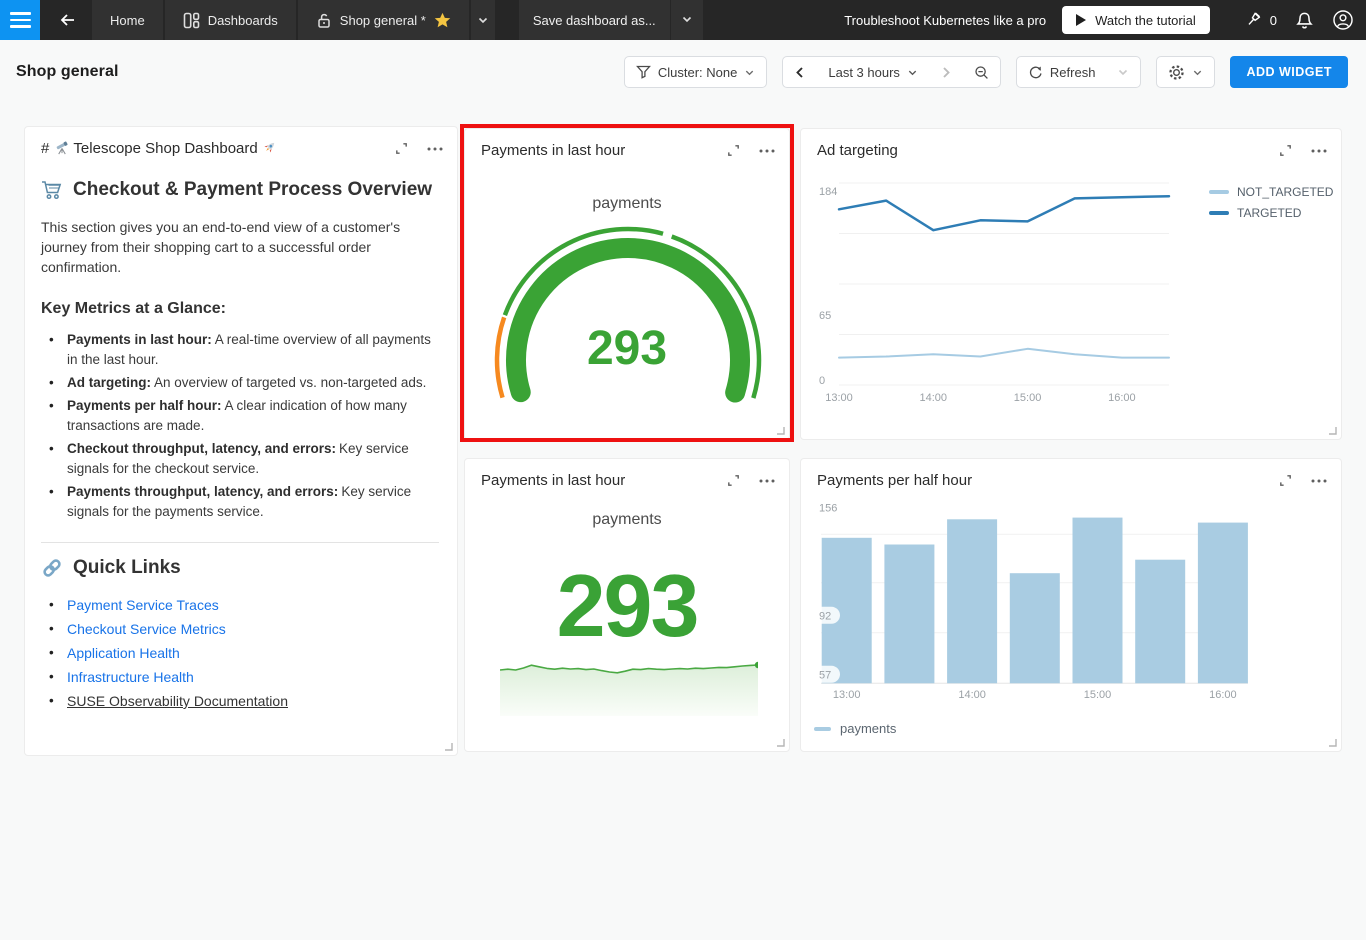 The width and height of the screenshot is (1366, 940). I want to click on svg-text: 57, so click(825, 675).